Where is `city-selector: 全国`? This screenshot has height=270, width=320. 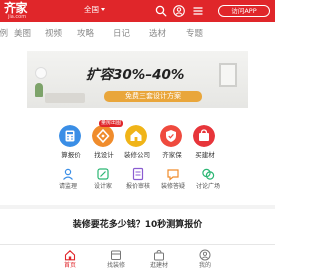
city-selector: 全国 is located at coordinates (91, 10).